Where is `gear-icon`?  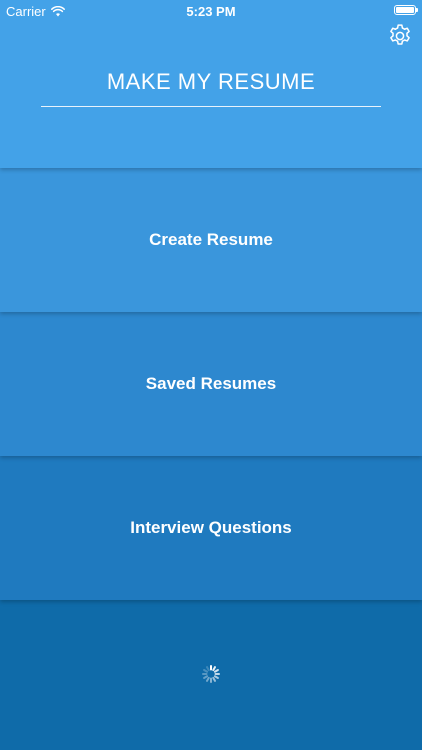 gear-icon is located at coordinates (400, 34).